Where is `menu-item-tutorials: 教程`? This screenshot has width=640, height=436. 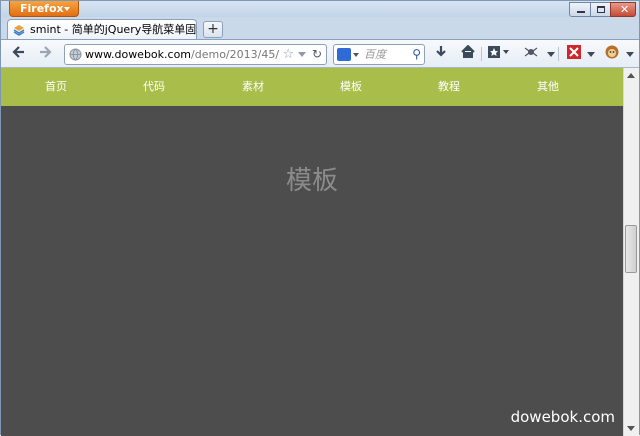
menu-item-tutorials: 教程 is located at coordinates (449, 87).